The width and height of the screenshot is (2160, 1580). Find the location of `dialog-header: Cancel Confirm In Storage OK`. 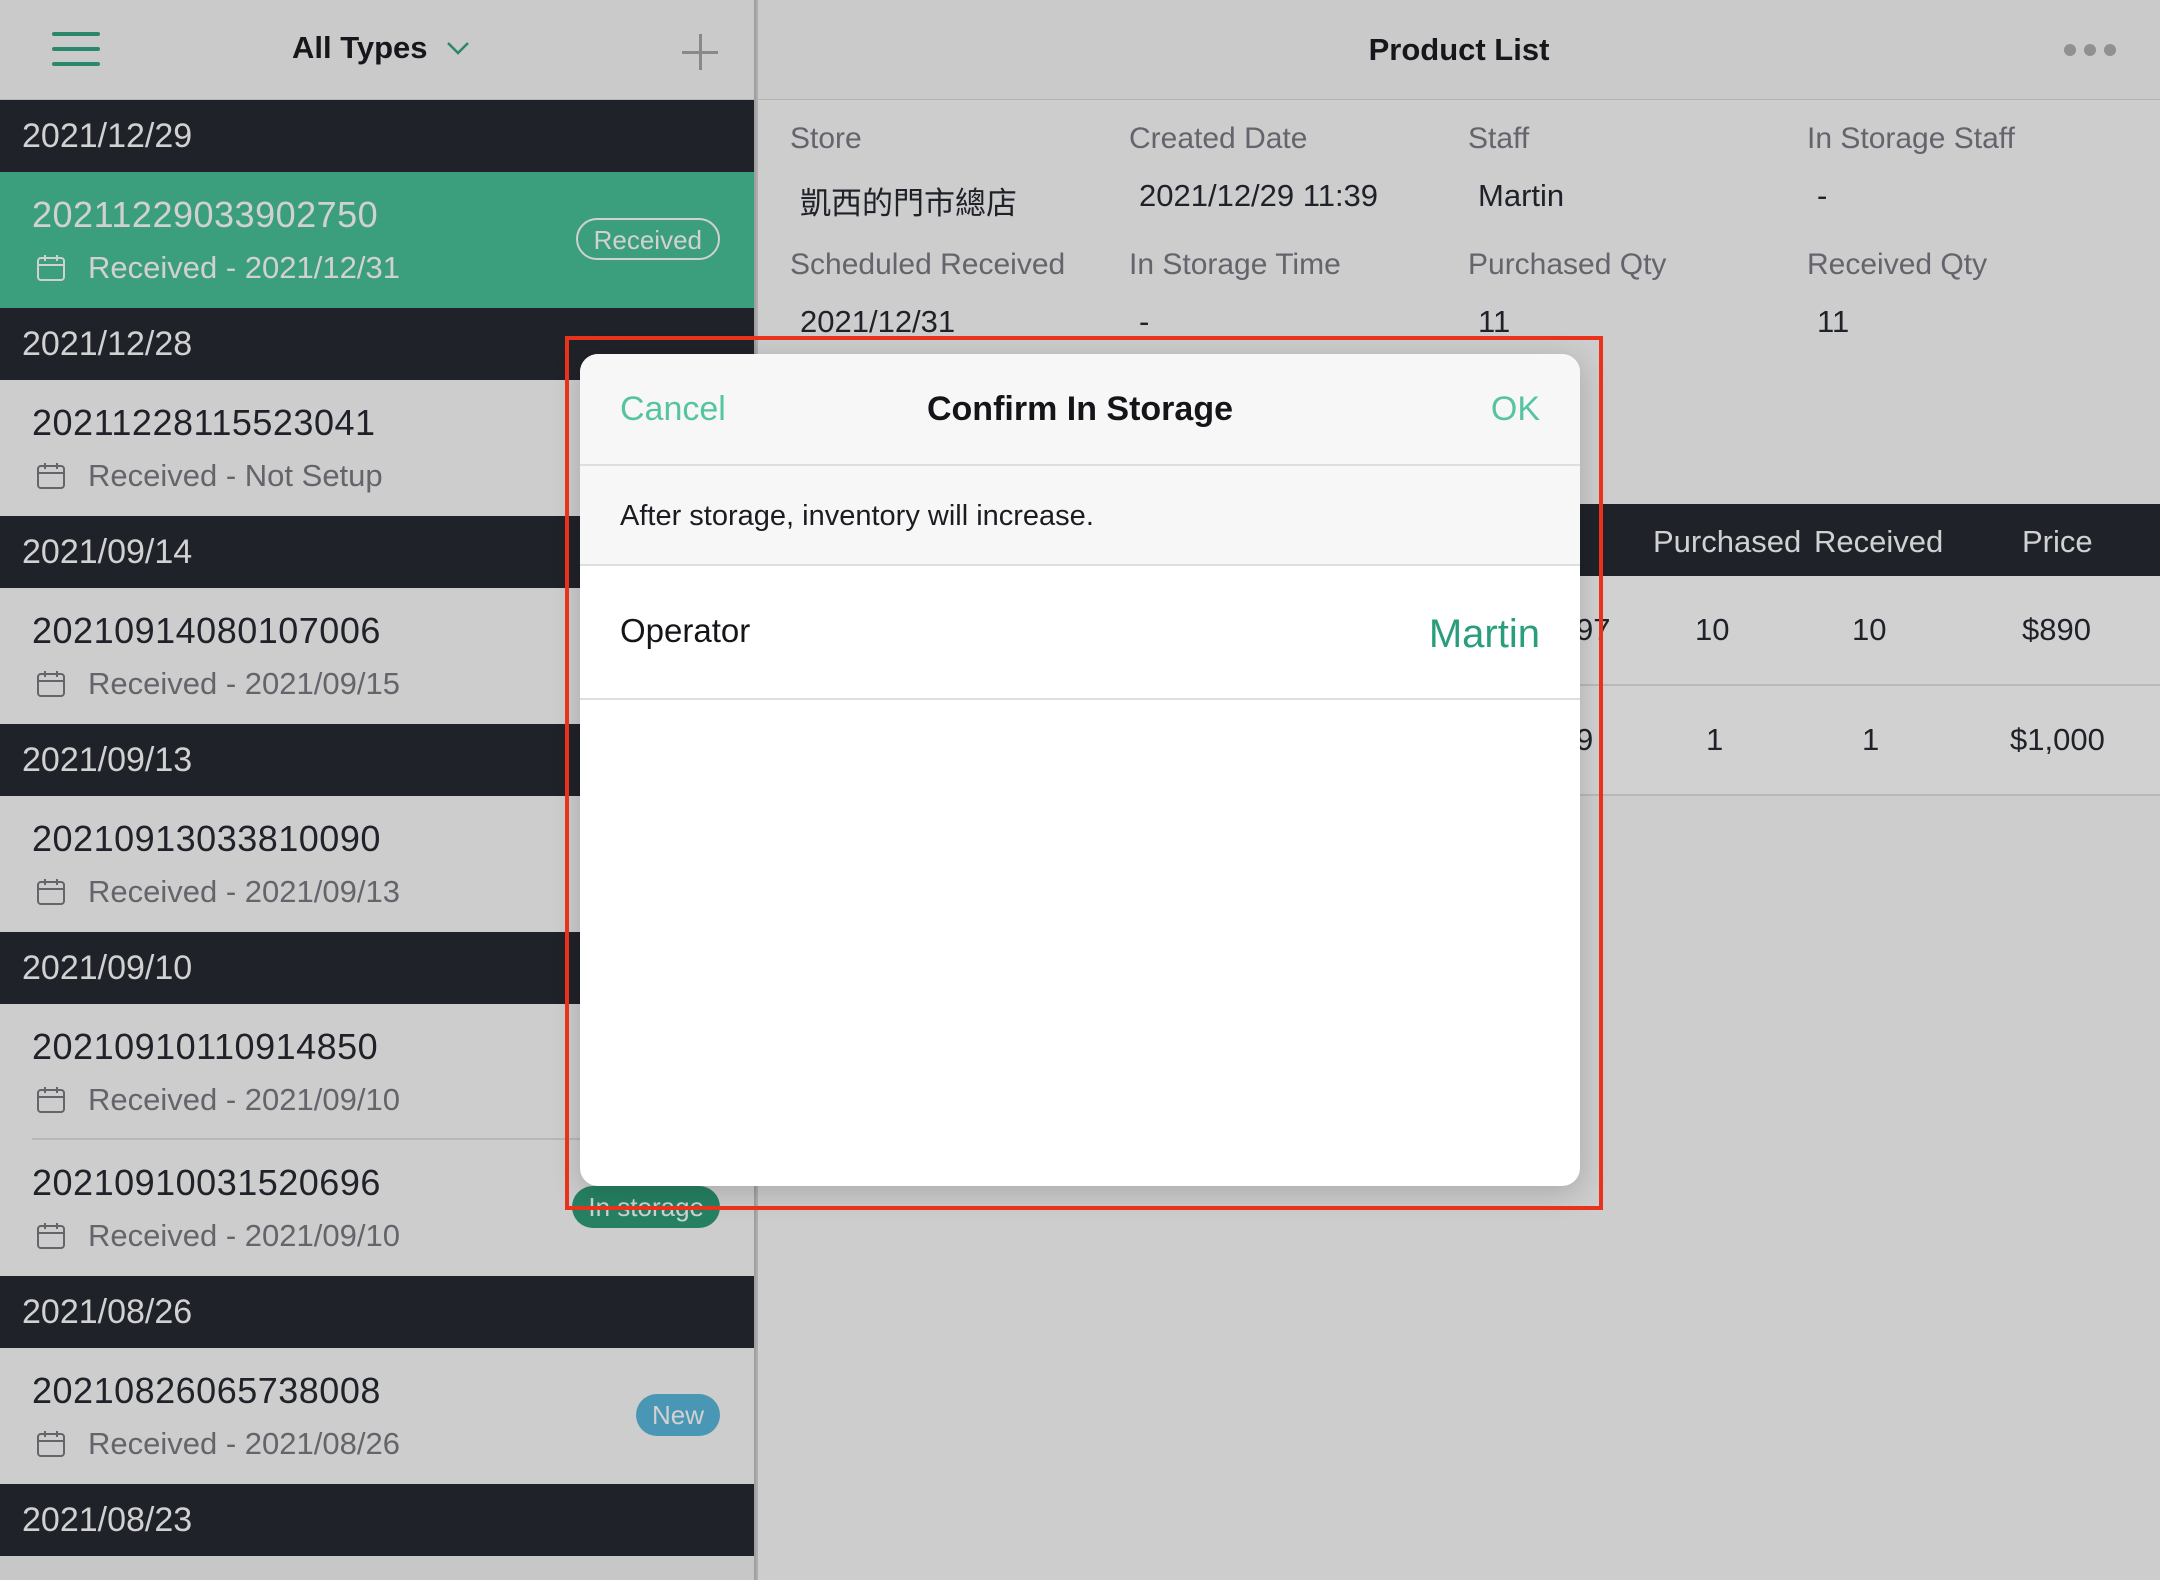

dialog-header: Cancel Confirm In Storage OK is located at coordinates (1080, 410).